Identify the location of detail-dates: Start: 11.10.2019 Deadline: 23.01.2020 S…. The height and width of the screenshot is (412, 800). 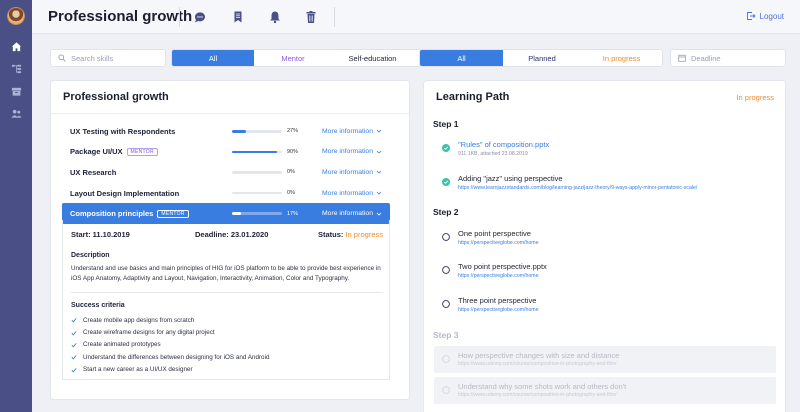
(227, 234).